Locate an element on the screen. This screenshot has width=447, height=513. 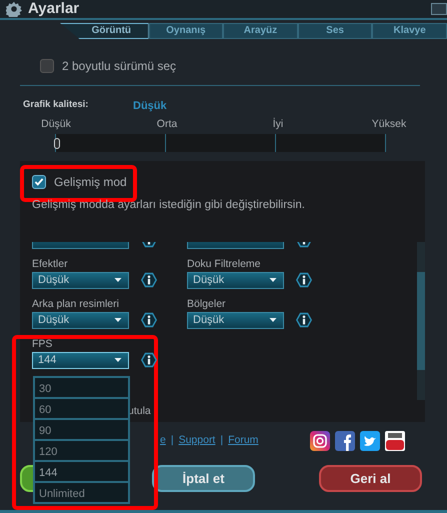
bird-icon is located at coordinates (370, 441).